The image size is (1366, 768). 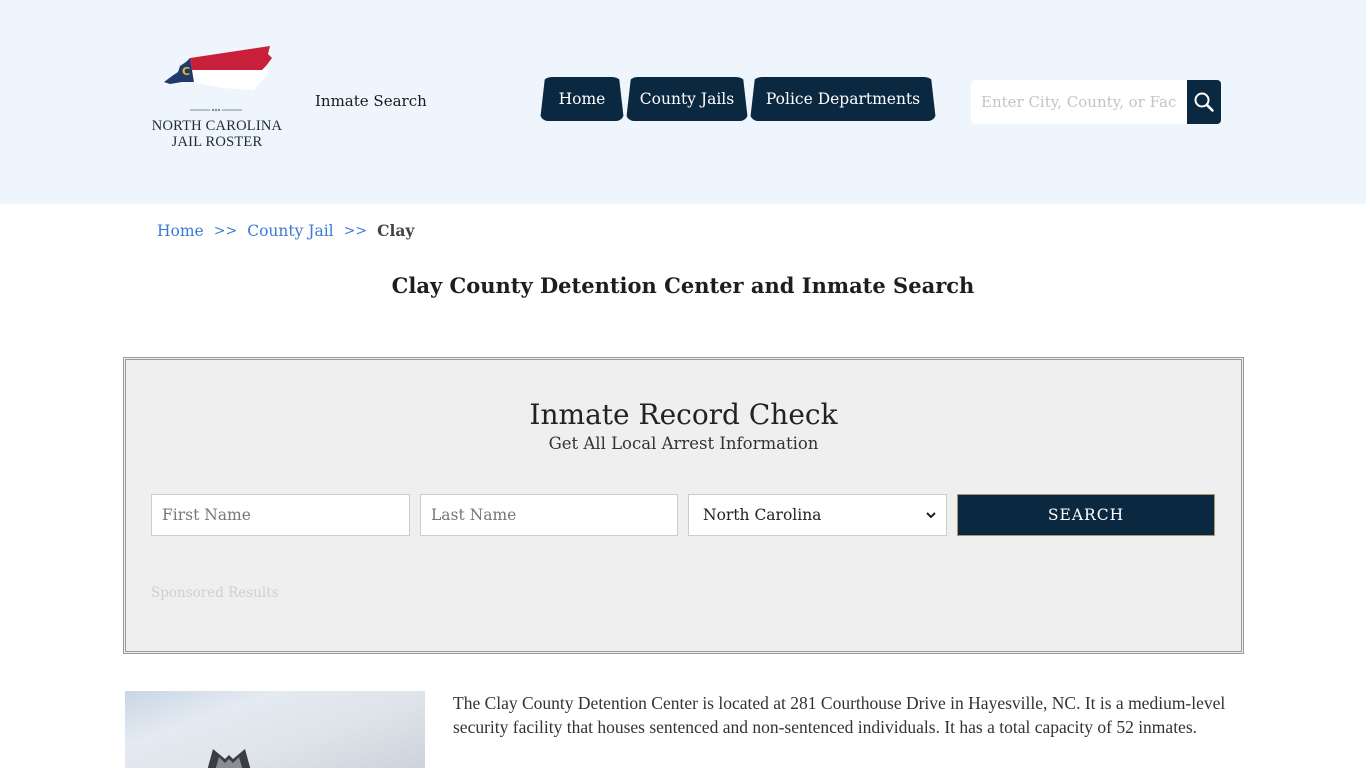 What do you see at coordinates (217, 142) in the screenshot?
I see `logo-line-2: JAIL ROSTER` at bounding box center [217, 142].